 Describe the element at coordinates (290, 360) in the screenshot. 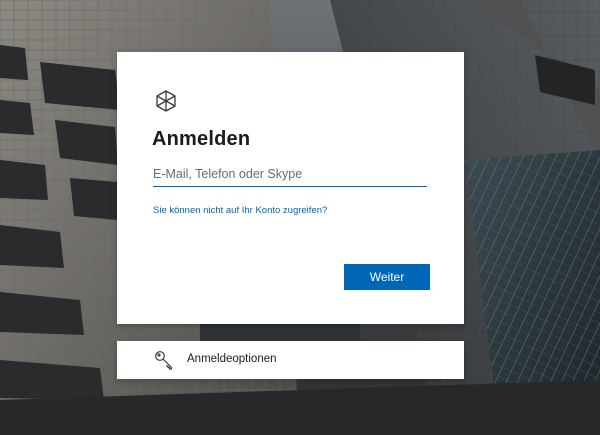

I see `signin-options-button: Anmeldeoptionen` at that location.